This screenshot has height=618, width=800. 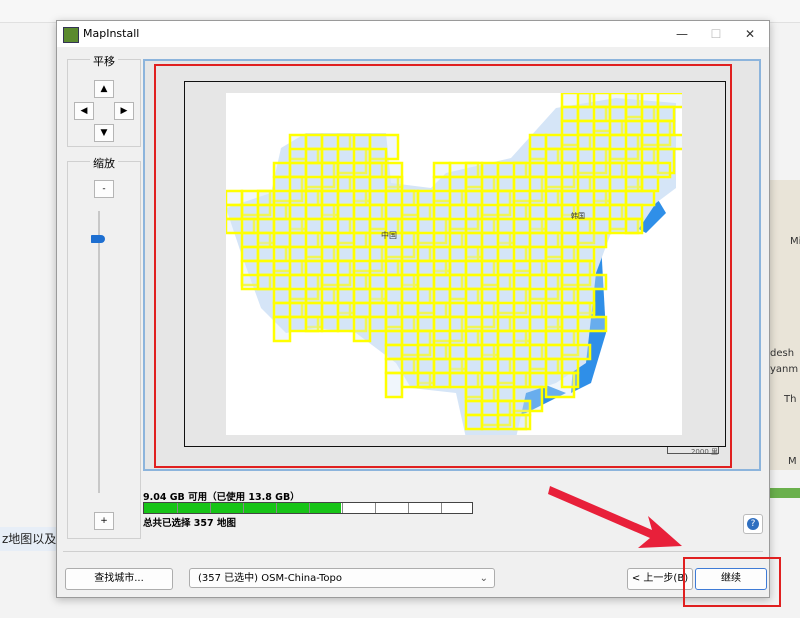 What do you see at coordinates (716, 34) in the screenshot?
I see `maximize-button: ☐` at bounding box center [716, 34].